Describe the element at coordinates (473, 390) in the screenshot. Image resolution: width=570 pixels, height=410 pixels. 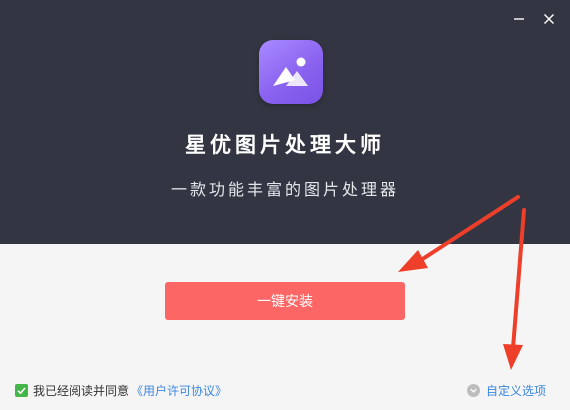
I see `chevron-down-icon` at that location.